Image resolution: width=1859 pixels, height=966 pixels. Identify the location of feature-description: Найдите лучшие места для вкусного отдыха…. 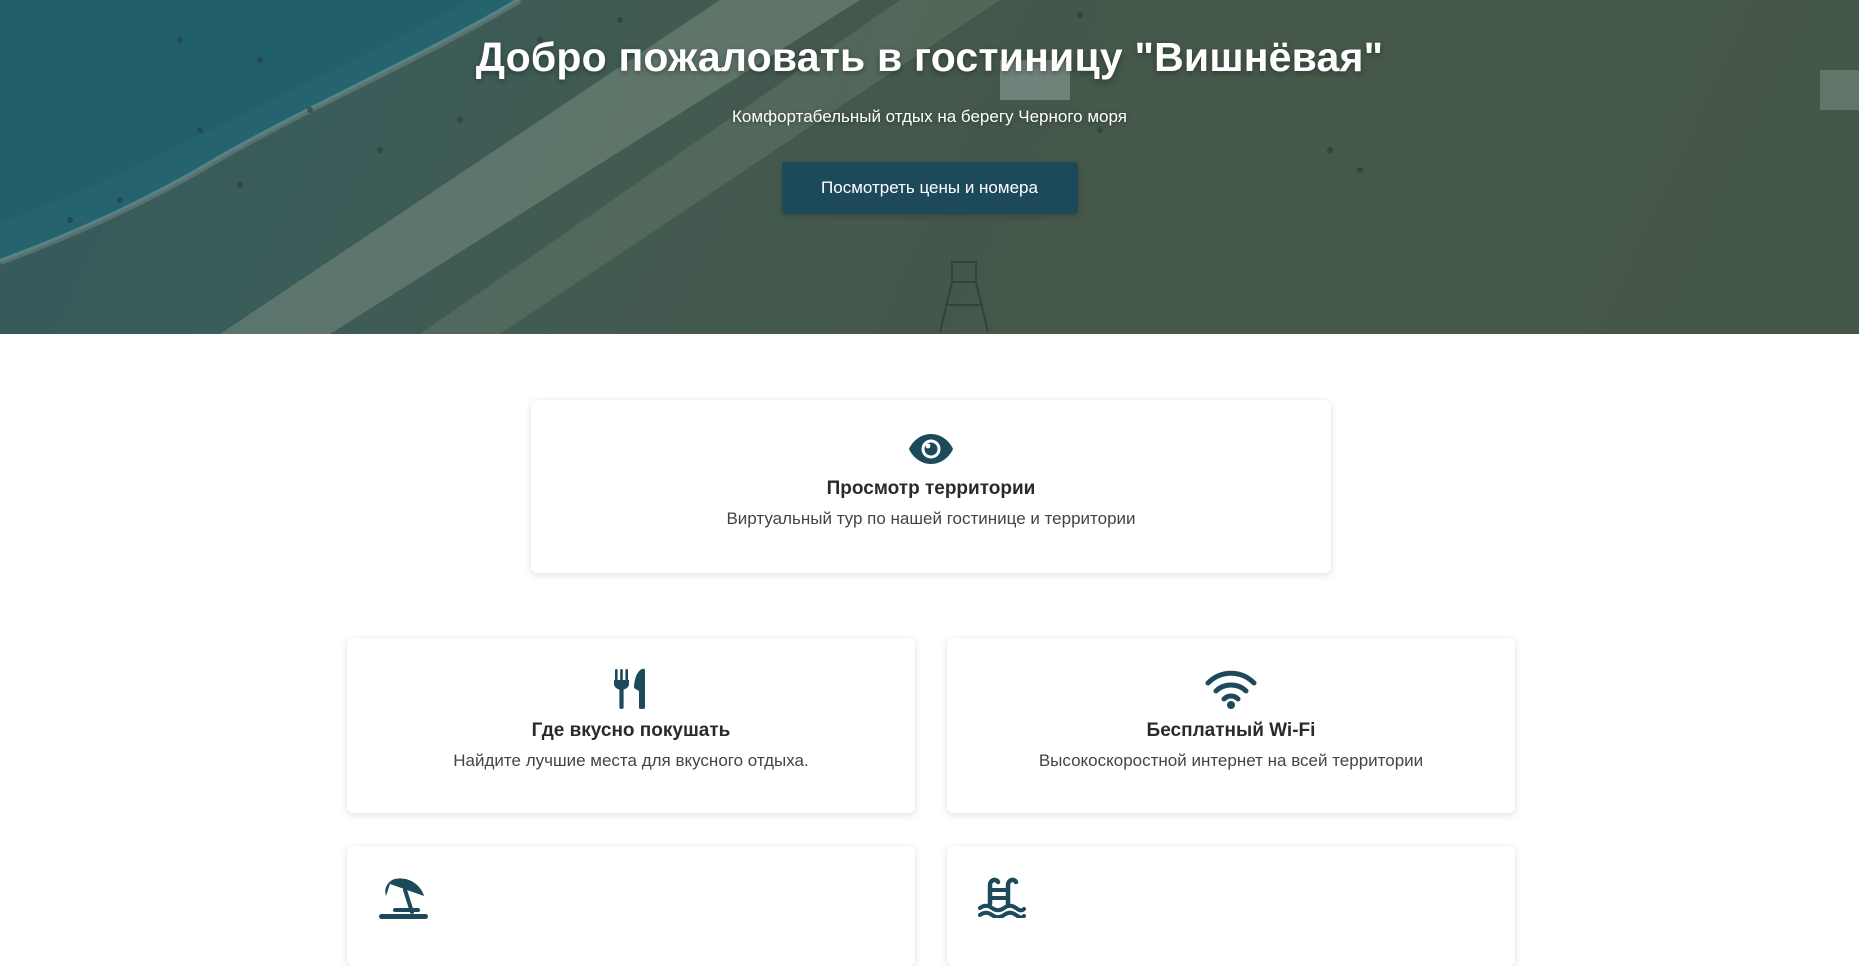
(631, 760).